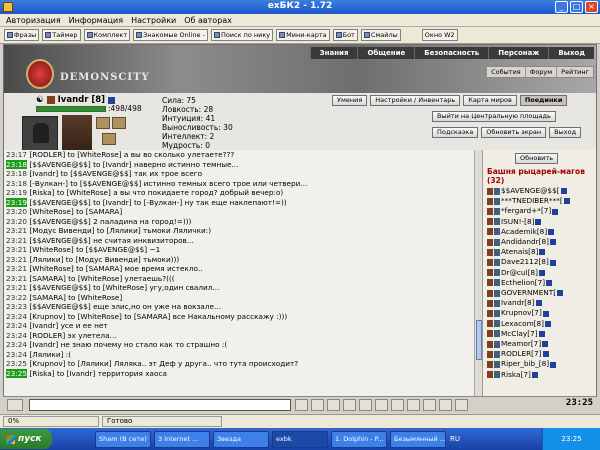  Describe the element at coordinates (525, 364) in the screenshot. I see `user-nick: Riper_bib_[8]` at that location.